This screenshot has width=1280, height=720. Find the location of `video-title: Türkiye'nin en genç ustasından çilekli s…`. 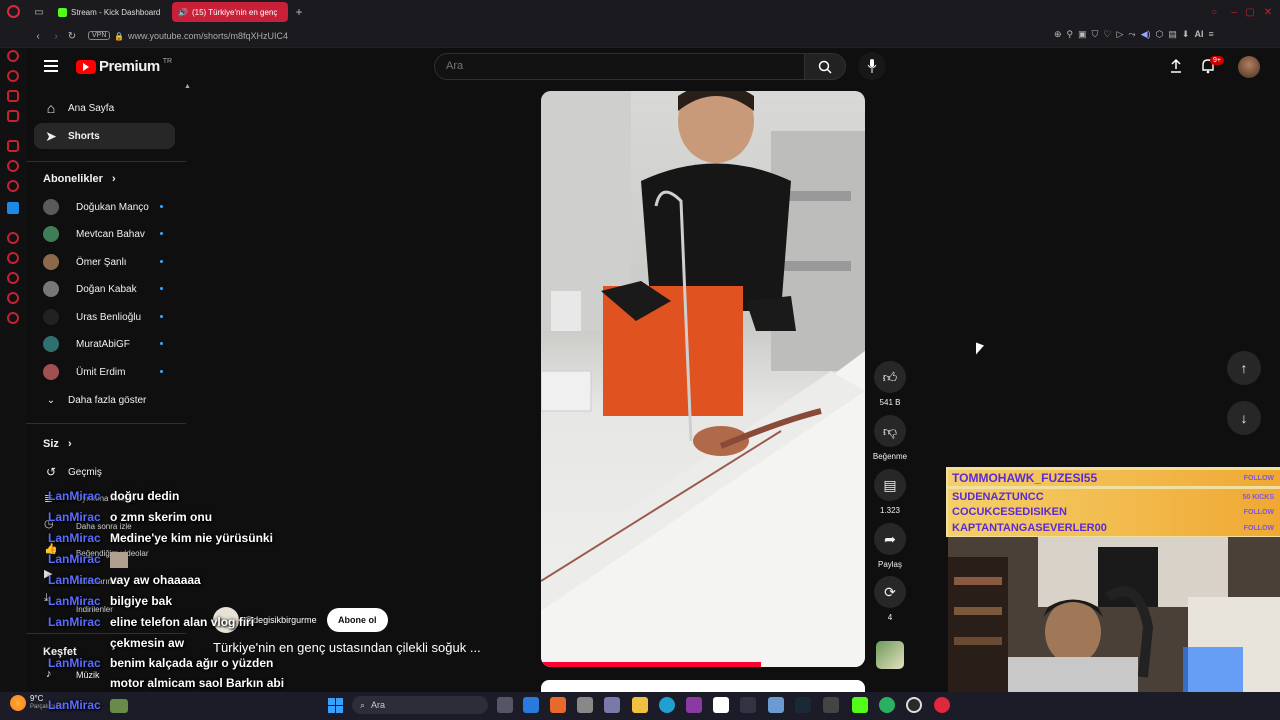

video-title: Türkiye'nin en genç ustasından çilekli s… is located at coordinates (347, 647).